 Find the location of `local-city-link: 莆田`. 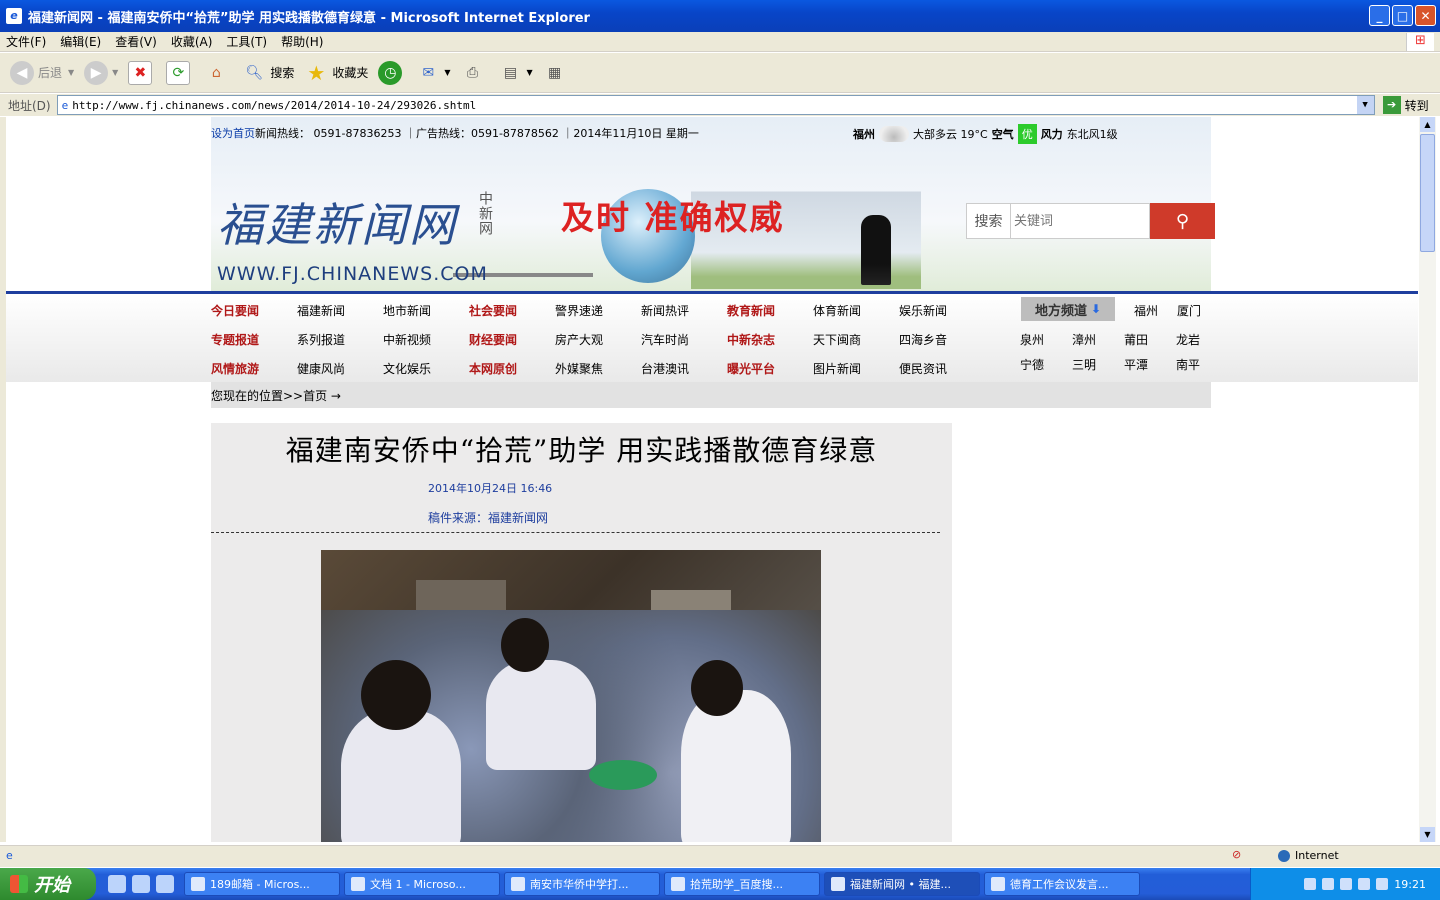

local-city-link: 莆田 is located at coordinates (1136, 339).